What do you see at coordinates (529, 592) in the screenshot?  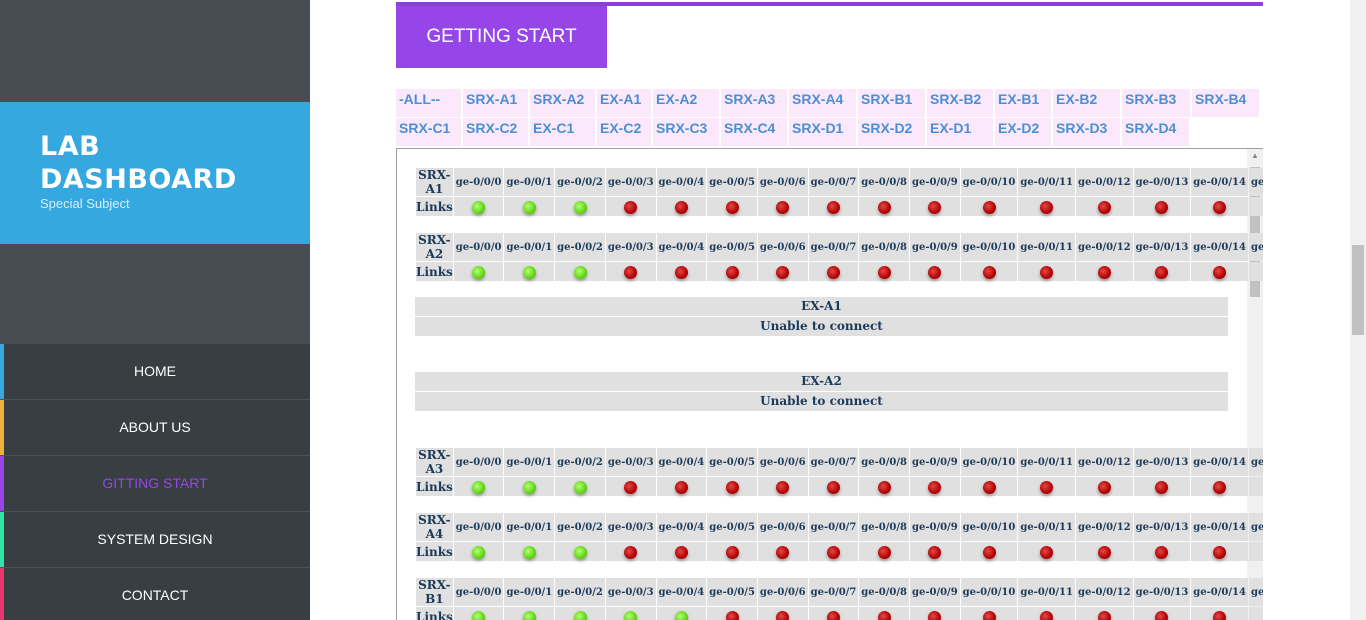 I see `port-label: ge-0/0/1` at bounding box center [529, 592].